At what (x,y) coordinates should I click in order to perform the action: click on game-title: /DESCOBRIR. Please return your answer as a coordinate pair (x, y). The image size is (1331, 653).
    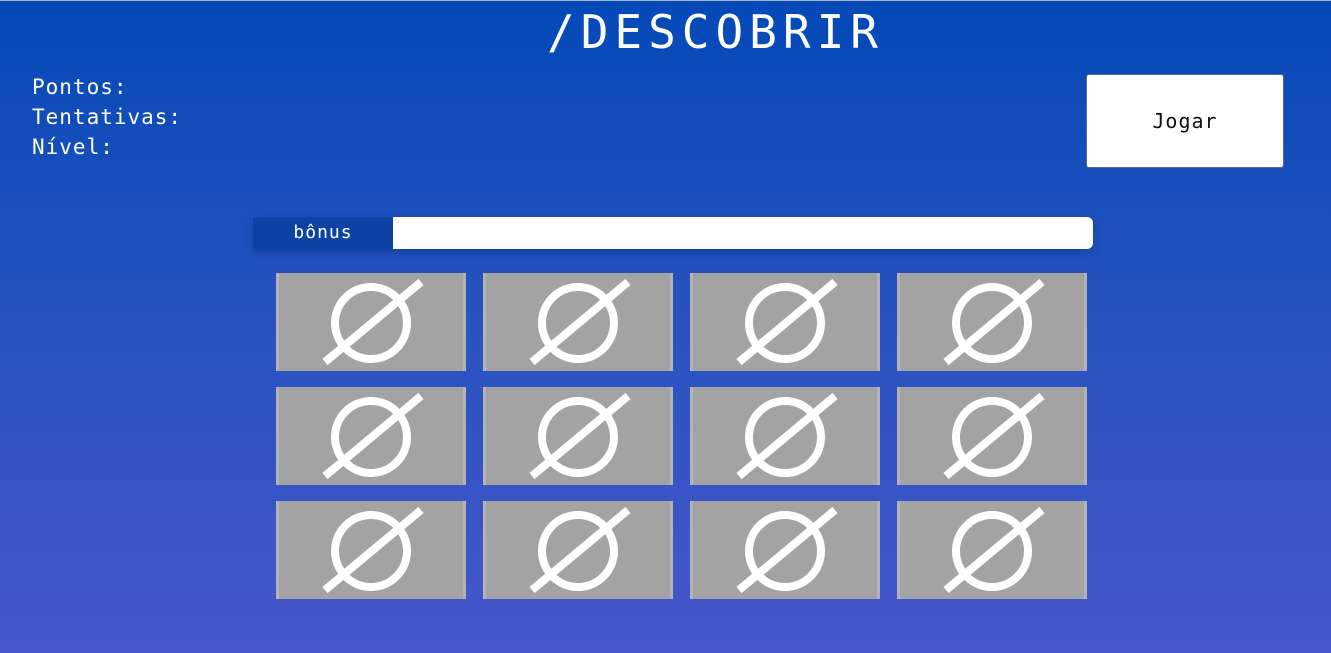
    Looking at the image, I should click on (715, 32).